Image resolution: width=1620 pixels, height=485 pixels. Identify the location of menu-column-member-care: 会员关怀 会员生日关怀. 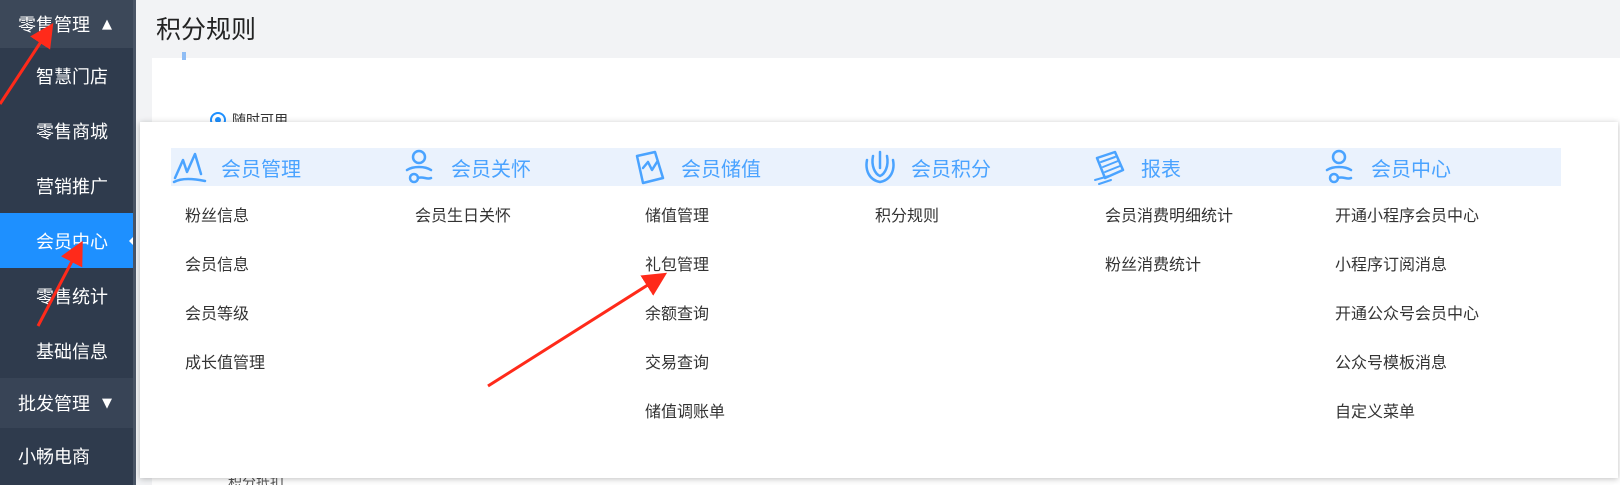
(521, 200).